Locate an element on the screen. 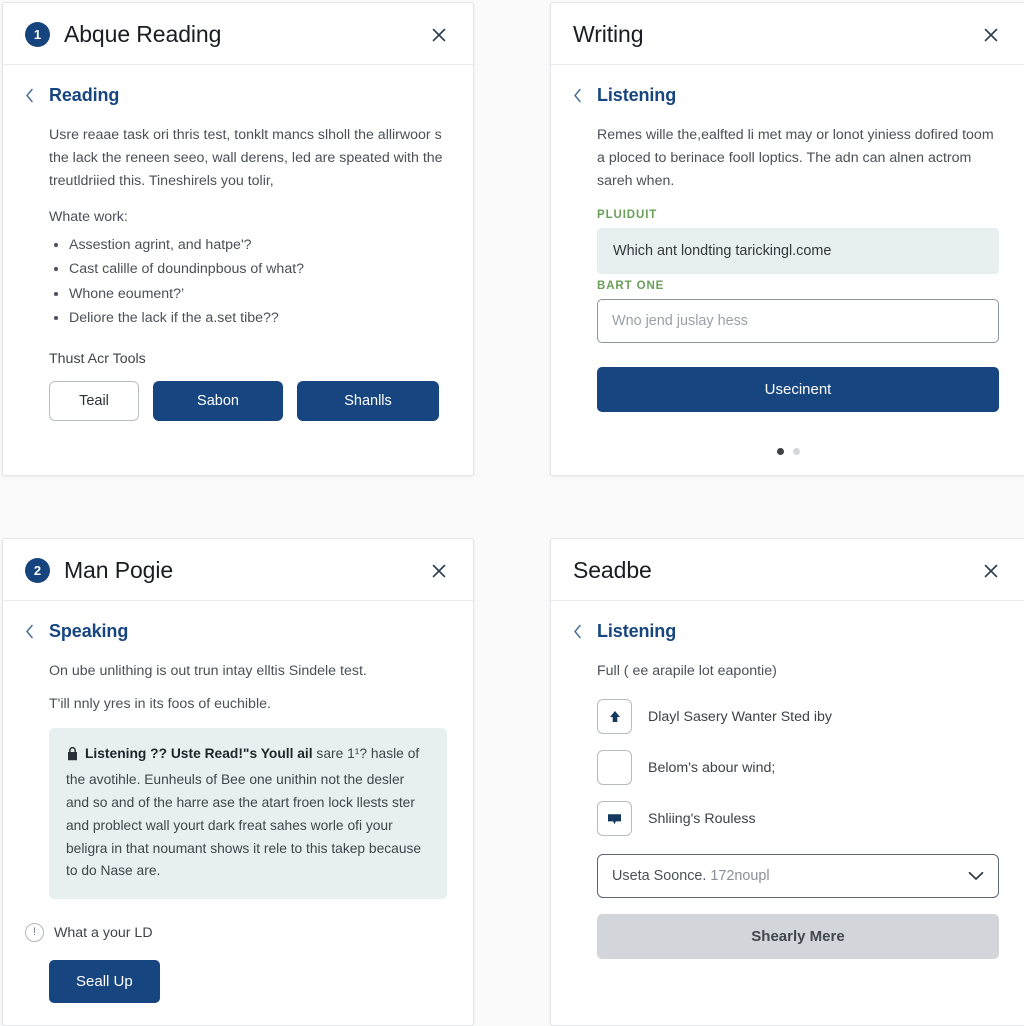 This screenshot has height=1026, width=1024. list-item: Cast calille of doundinpbous of what? is located at coordinates (258, 269).